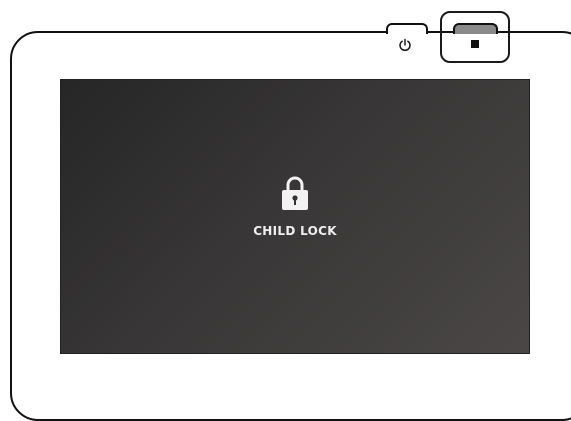  What do you see at coordinates (407, 28) in the screenshot?
I see `power-key` at bounding box center [407, 28].